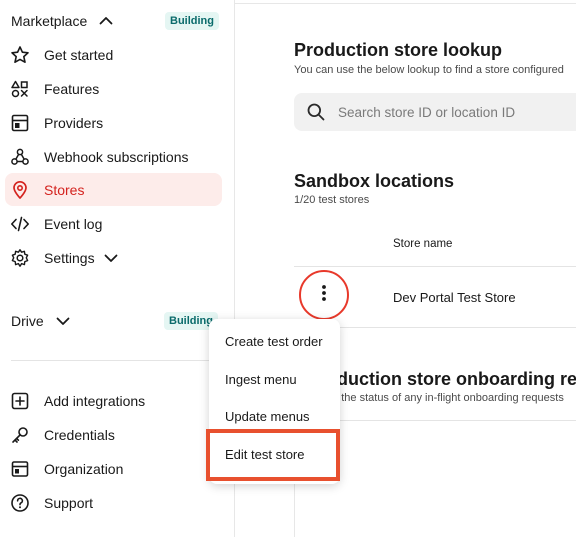  I want to click on sidebar-item-label: Get started, so click(79, 54).